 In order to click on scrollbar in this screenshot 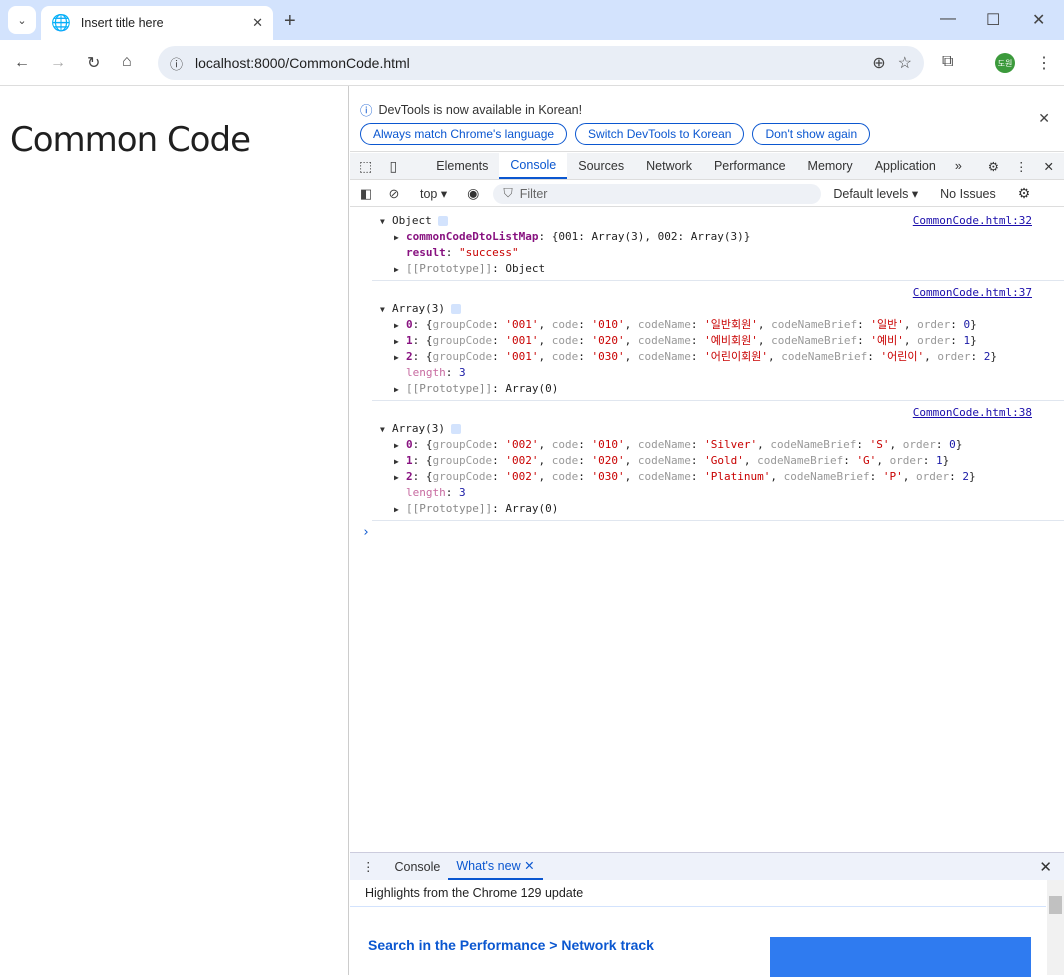, I will do `click(1055, 927)`.